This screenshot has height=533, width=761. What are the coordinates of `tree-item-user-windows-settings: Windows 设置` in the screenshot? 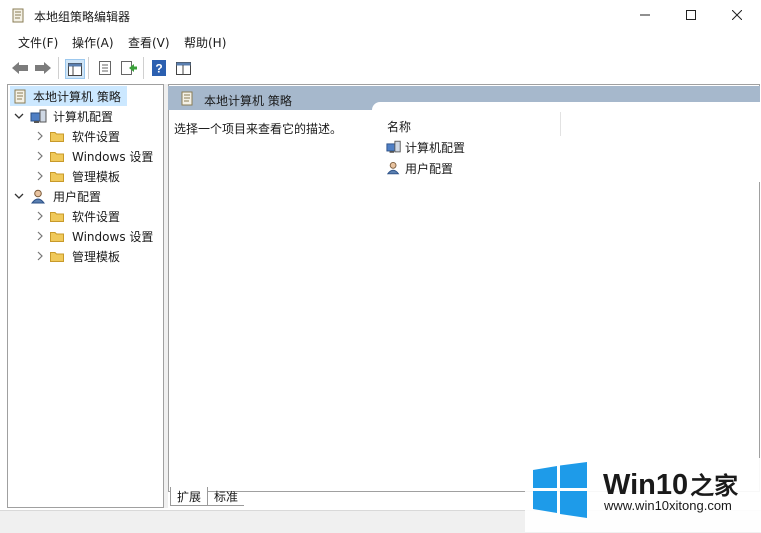 It's located at (94, 236).